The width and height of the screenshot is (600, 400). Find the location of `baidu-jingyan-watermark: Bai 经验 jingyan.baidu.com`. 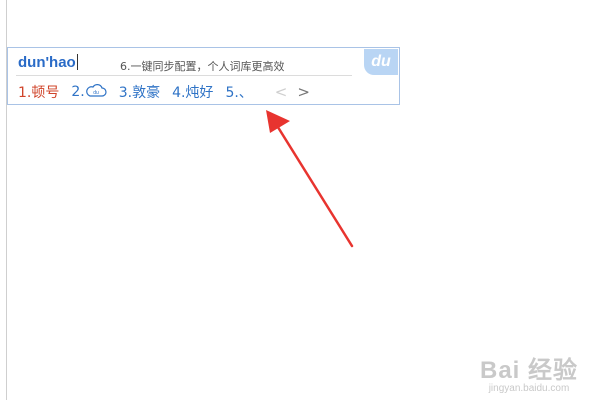

baidu-jingyan-watermark: Bai 经验 jingyan.baidu.com is located at coordinates (529, 372).